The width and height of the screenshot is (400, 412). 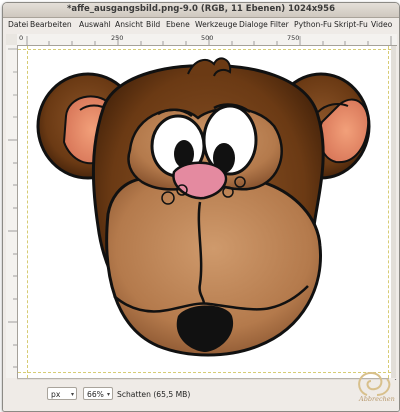 What do you see at coordinates (18, 24) in the screenshot?
I see `menu-datei: Datei` at bounding box center [18, 24].